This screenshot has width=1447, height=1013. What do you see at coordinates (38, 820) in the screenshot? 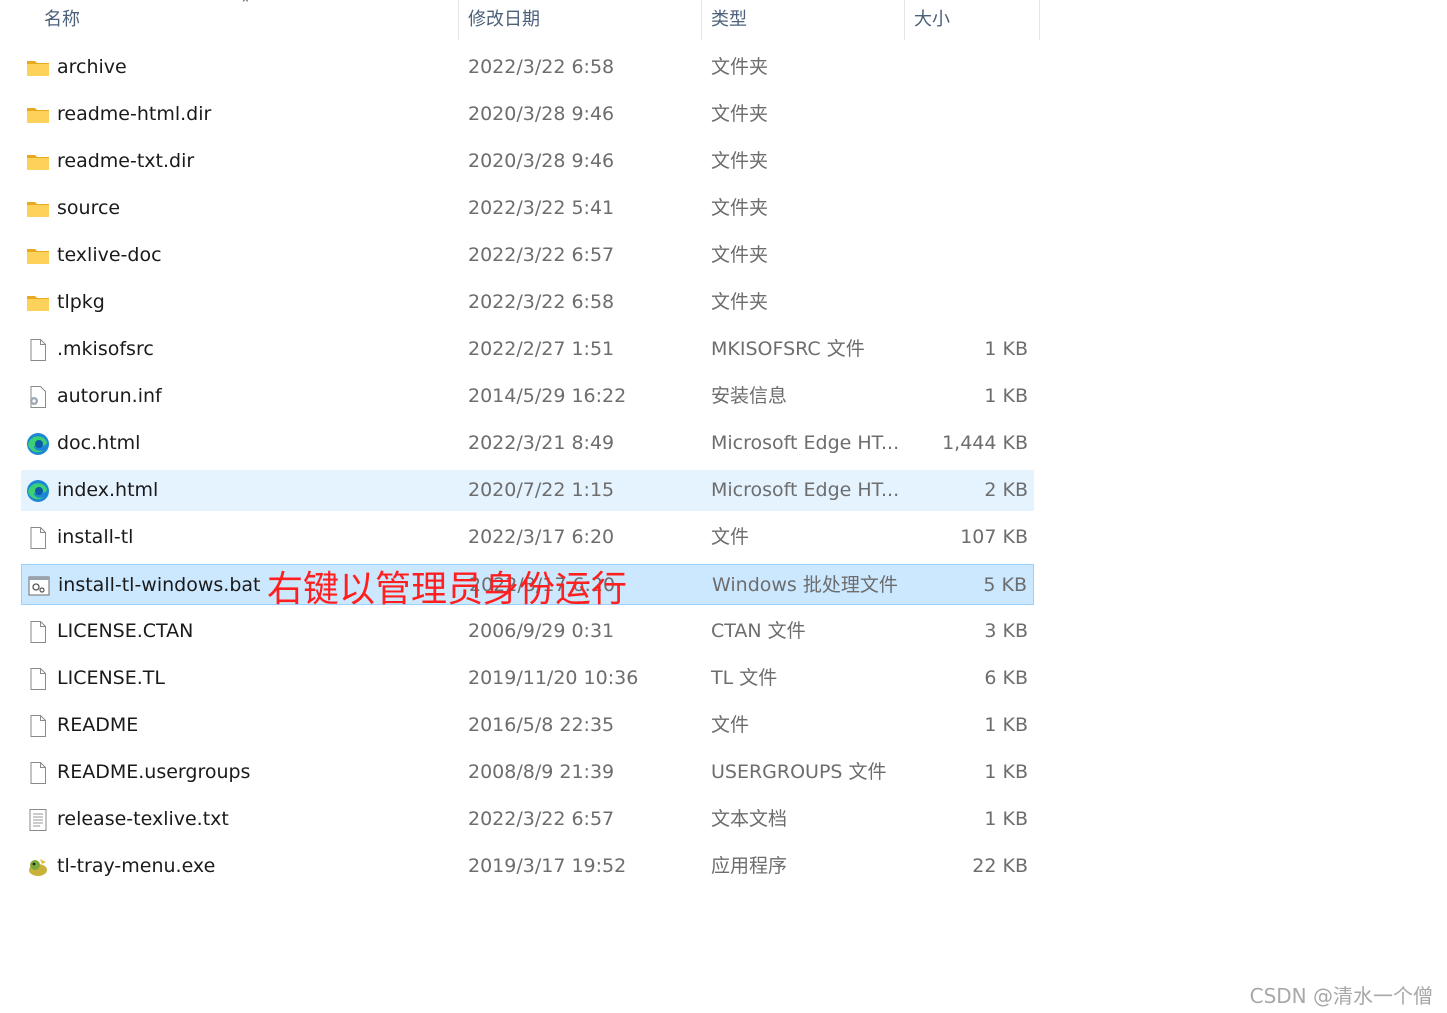
I see `text-file-icon` at bounding box center [38, 820].